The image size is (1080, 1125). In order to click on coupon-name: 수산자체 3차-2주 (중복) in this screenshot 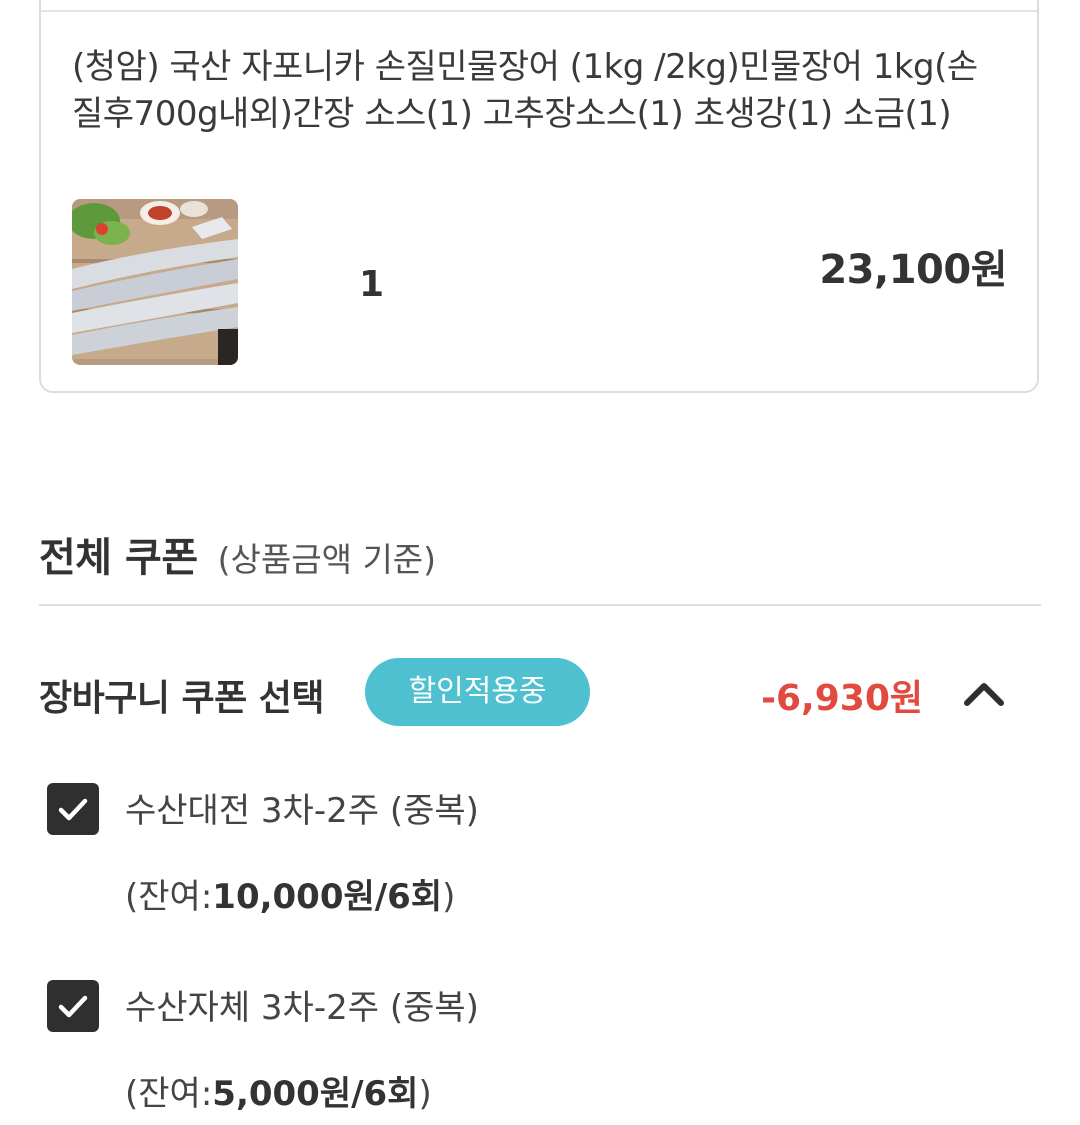, I will do `click(302, 1008)`.